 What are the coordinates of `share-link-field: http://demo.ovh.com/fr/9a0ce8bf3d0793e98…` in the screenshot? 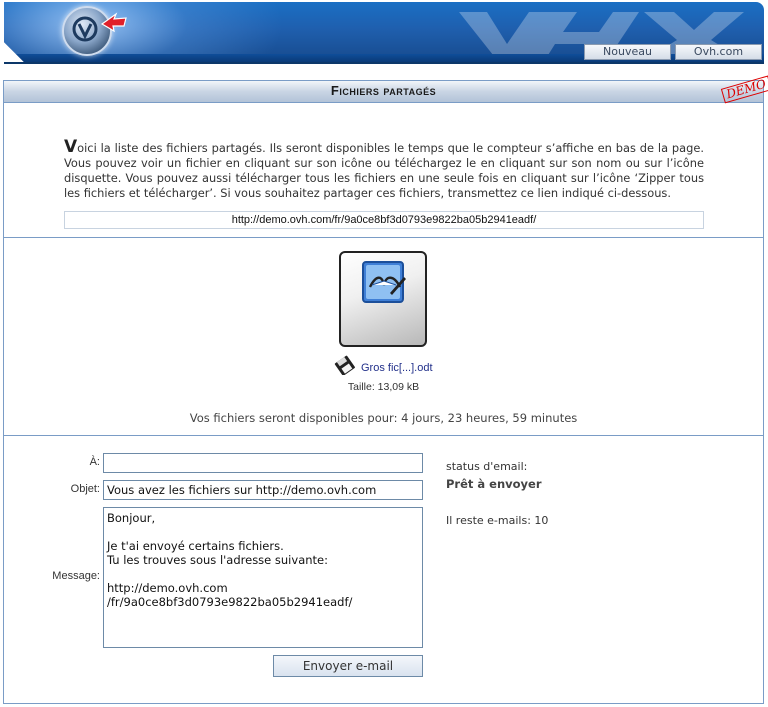 It's located at (384, 220).